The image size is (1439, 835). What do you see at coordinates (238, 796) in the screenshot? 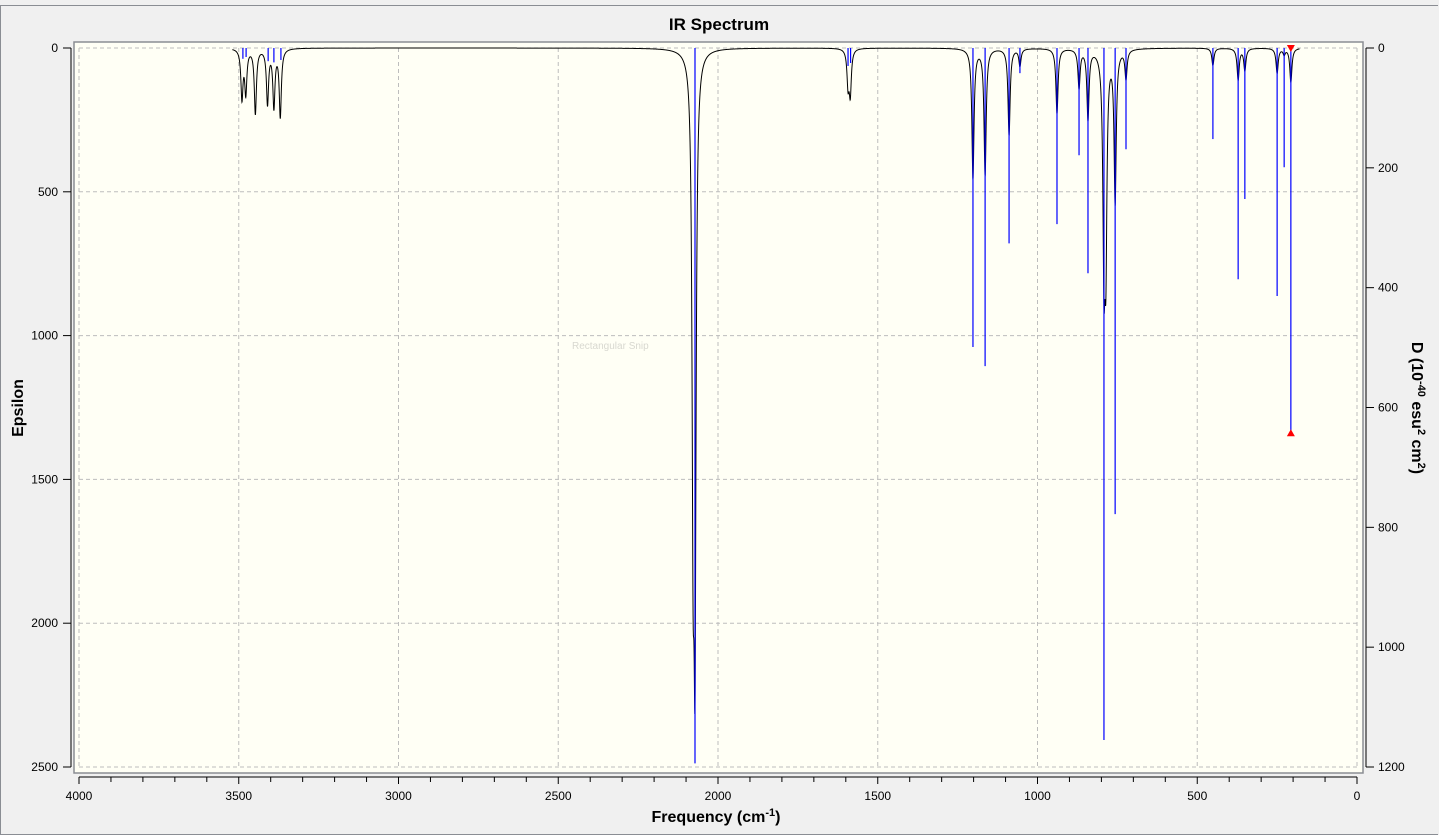
I see `bottom-tick-label: 3500` at bounding box center [238, 796].